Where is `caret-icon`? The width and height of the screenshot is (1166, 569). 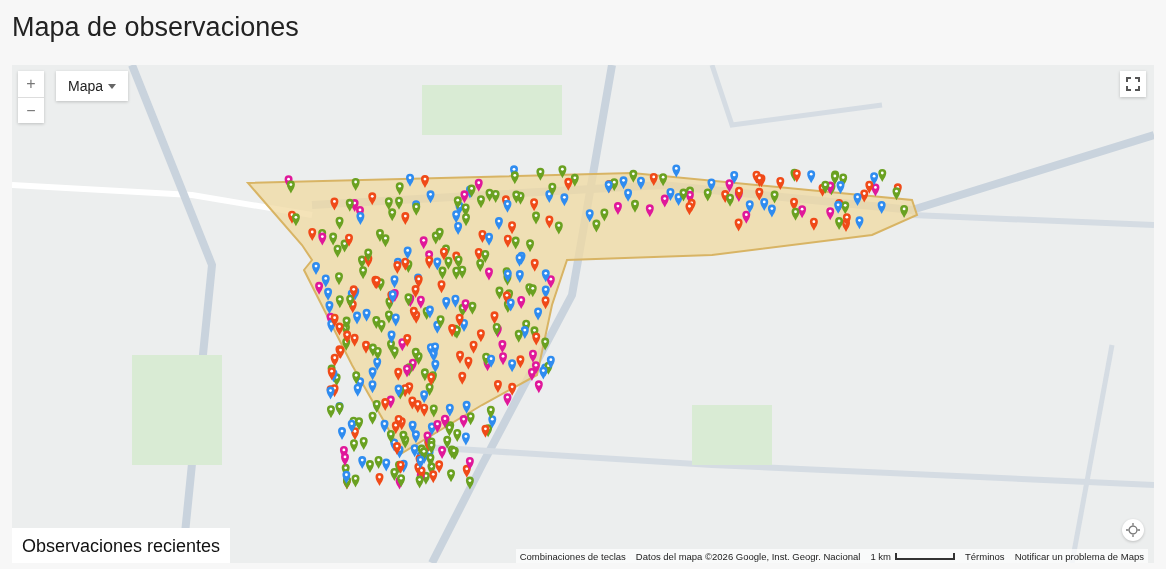
caret-icon is located at coordinates (112, 86).